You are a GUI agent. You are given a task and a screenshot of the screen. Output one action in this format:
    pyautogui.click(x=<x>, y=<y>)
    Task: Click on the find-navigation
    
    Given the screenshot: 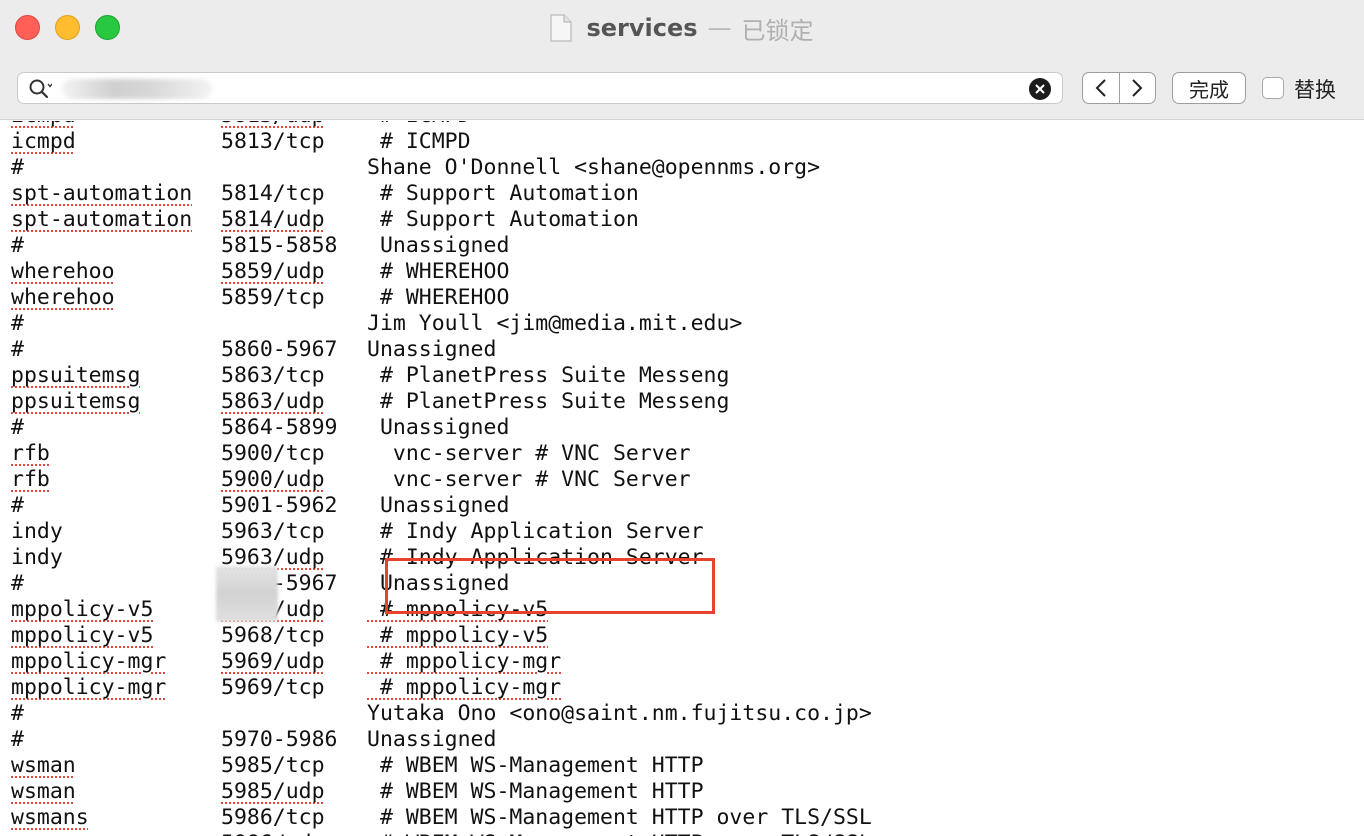 What is the action you would take?
    pyautogui.click(x=1119, y=88)
    